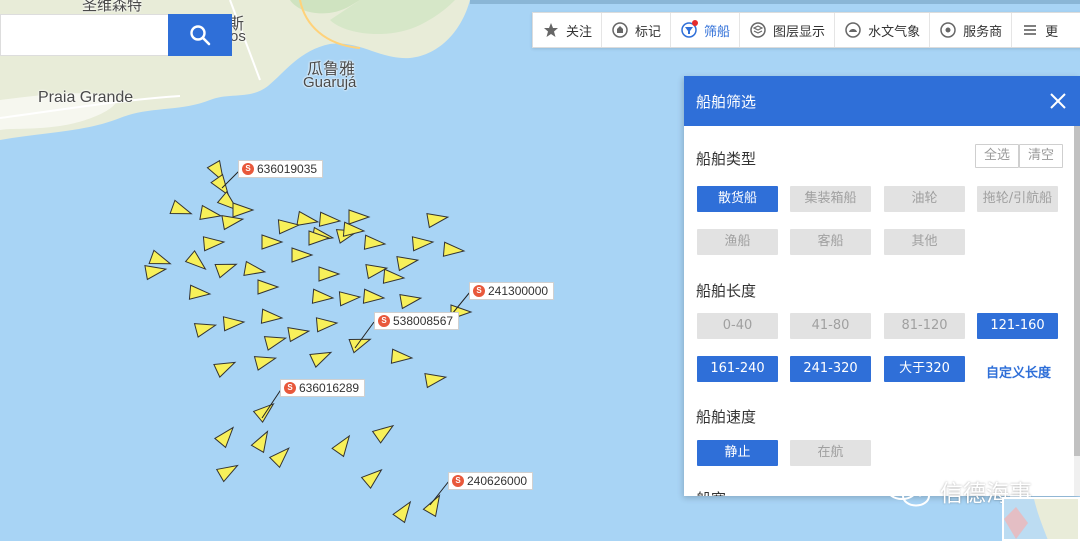  I want to click on speed-option-stationary: 静止, so click(737, 453).